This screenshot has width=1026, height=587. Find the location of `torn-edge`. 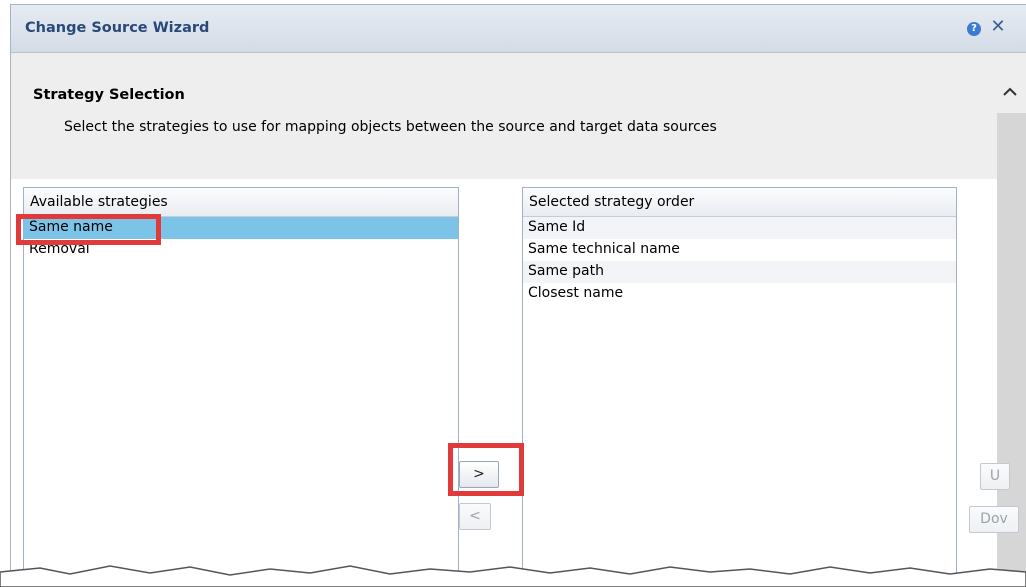

torn-edge is located at coordinates (513, 576).